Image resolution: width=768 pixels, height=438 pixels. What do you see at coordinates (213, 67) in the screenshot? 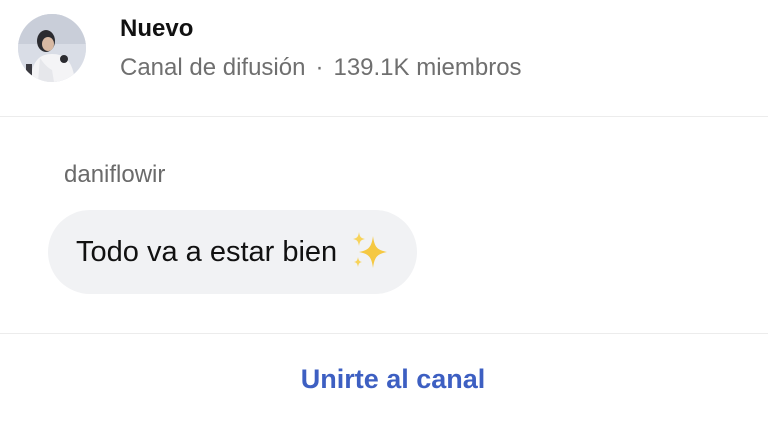
I see `channel-type-label: Canal de difusión` at bounding box center [213, 67].